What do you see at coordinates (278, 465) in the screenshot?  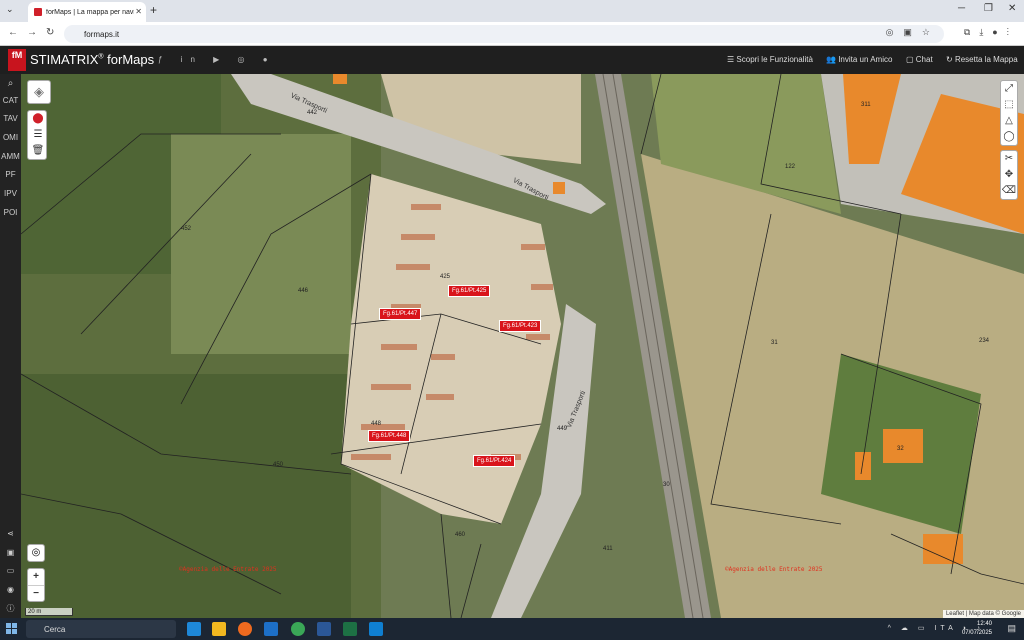 I see `parcel-number: 450` at bounding box center [278, 465].